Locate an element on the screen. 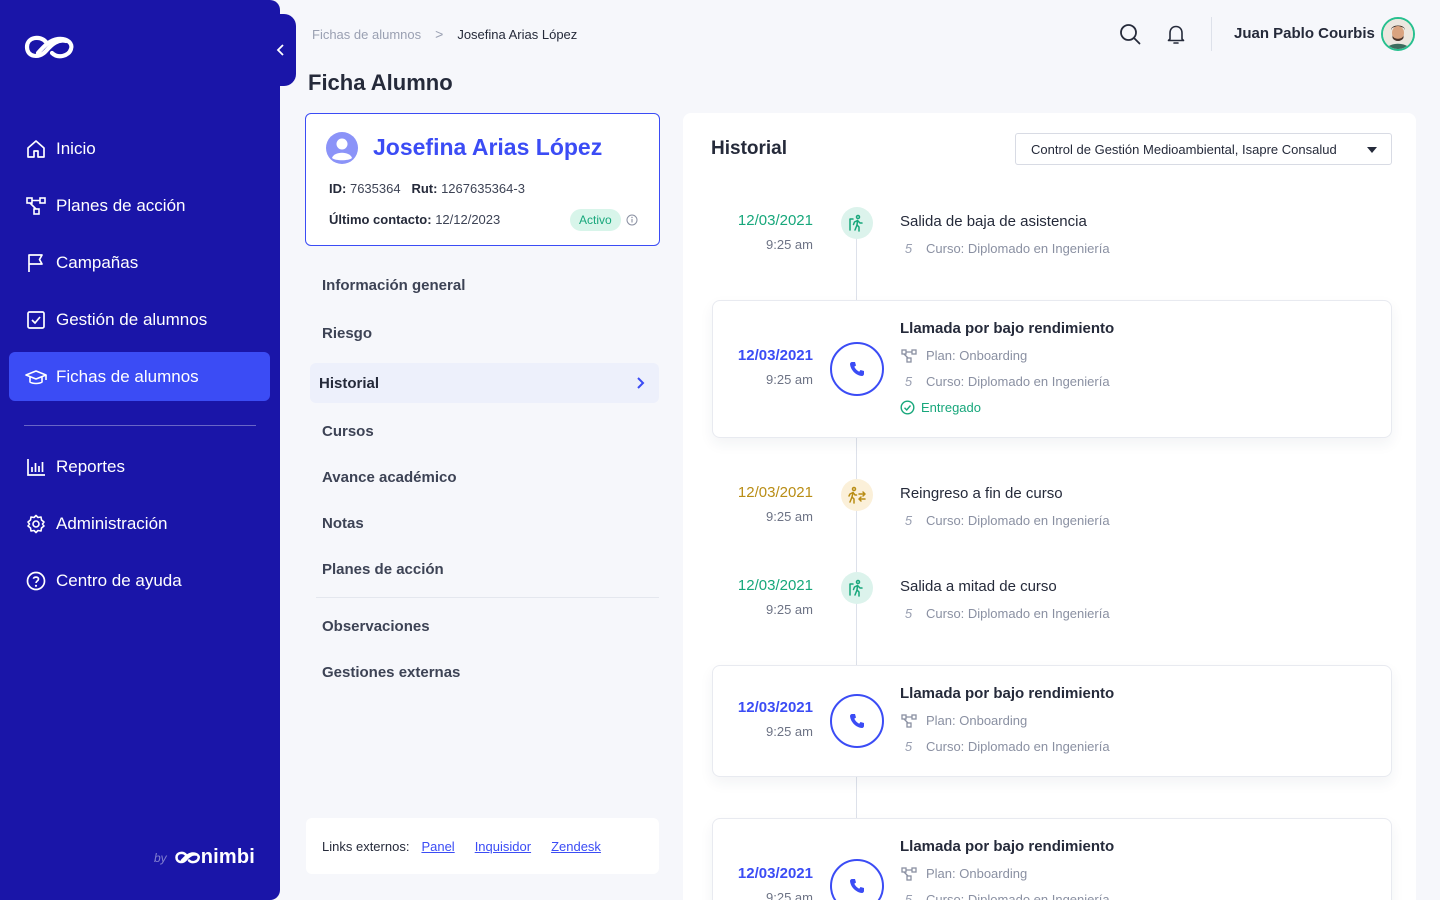  student-name: Josefina Arias López is located at coordinates (488, 147).